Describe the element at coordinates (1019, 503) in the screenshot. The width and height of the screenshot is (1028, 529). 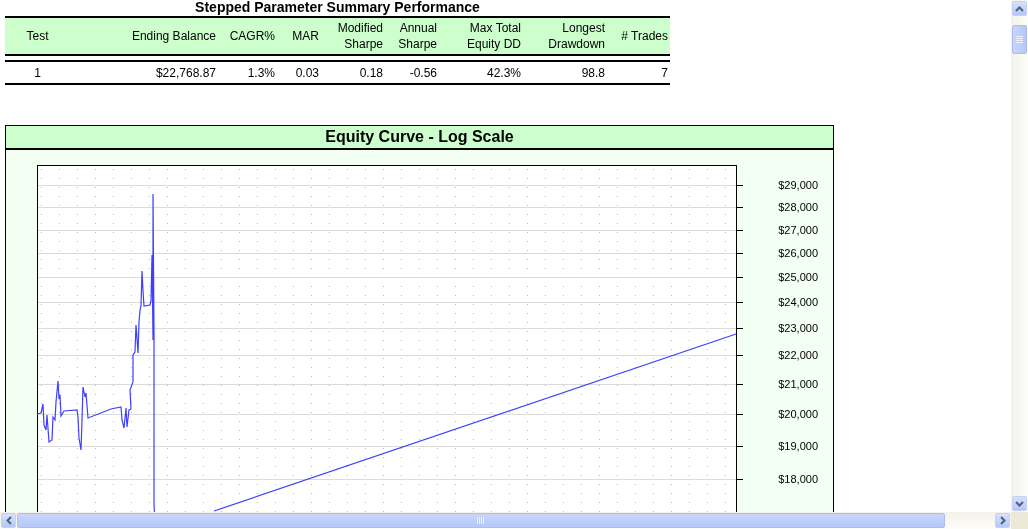
I see `scroll-down-button` at that location.